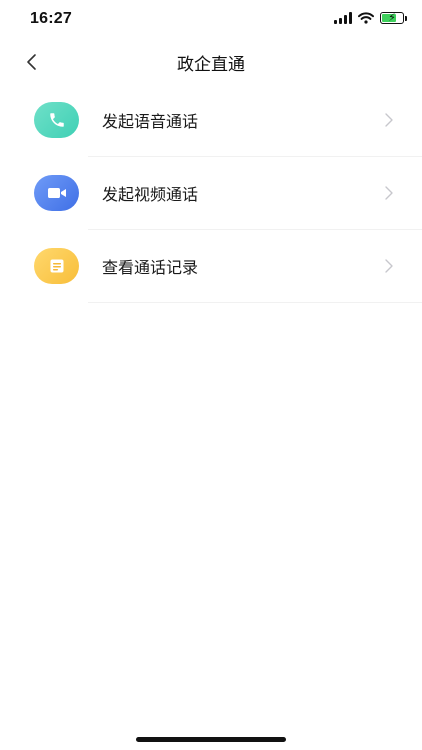  I want to click on divider, so click(255, 302).